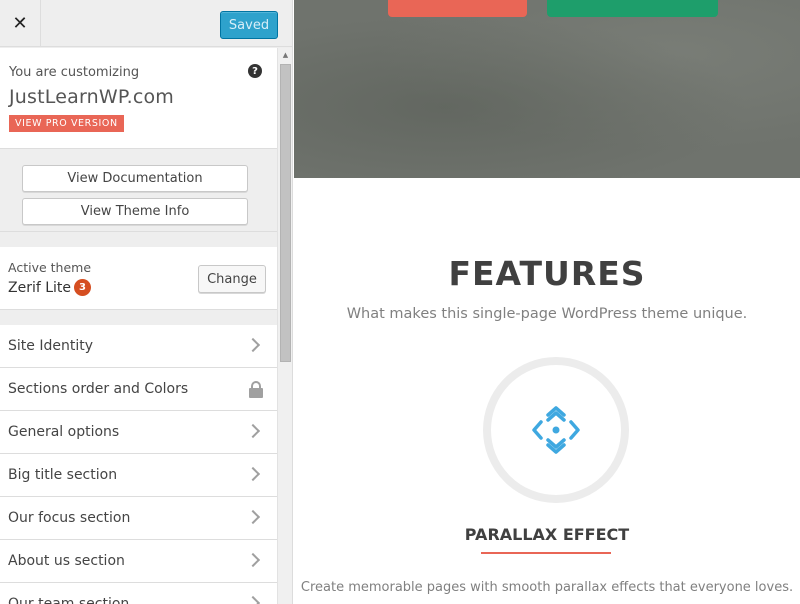  Describe the element at coordinates (74, 72) in the screenshot. I see `customizing-label: You are customizing` at that location.